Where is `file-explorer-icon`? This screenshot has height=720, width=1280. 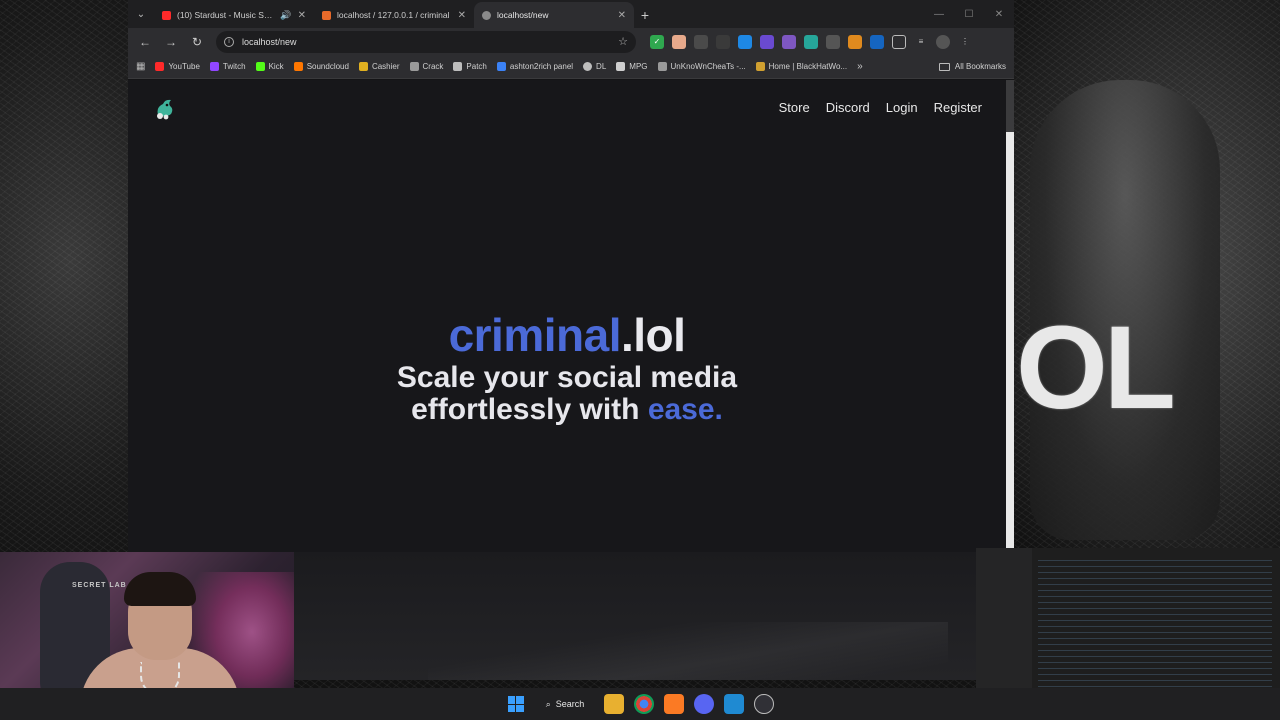
file-explorer-icon is located at coordinates (614, 704).